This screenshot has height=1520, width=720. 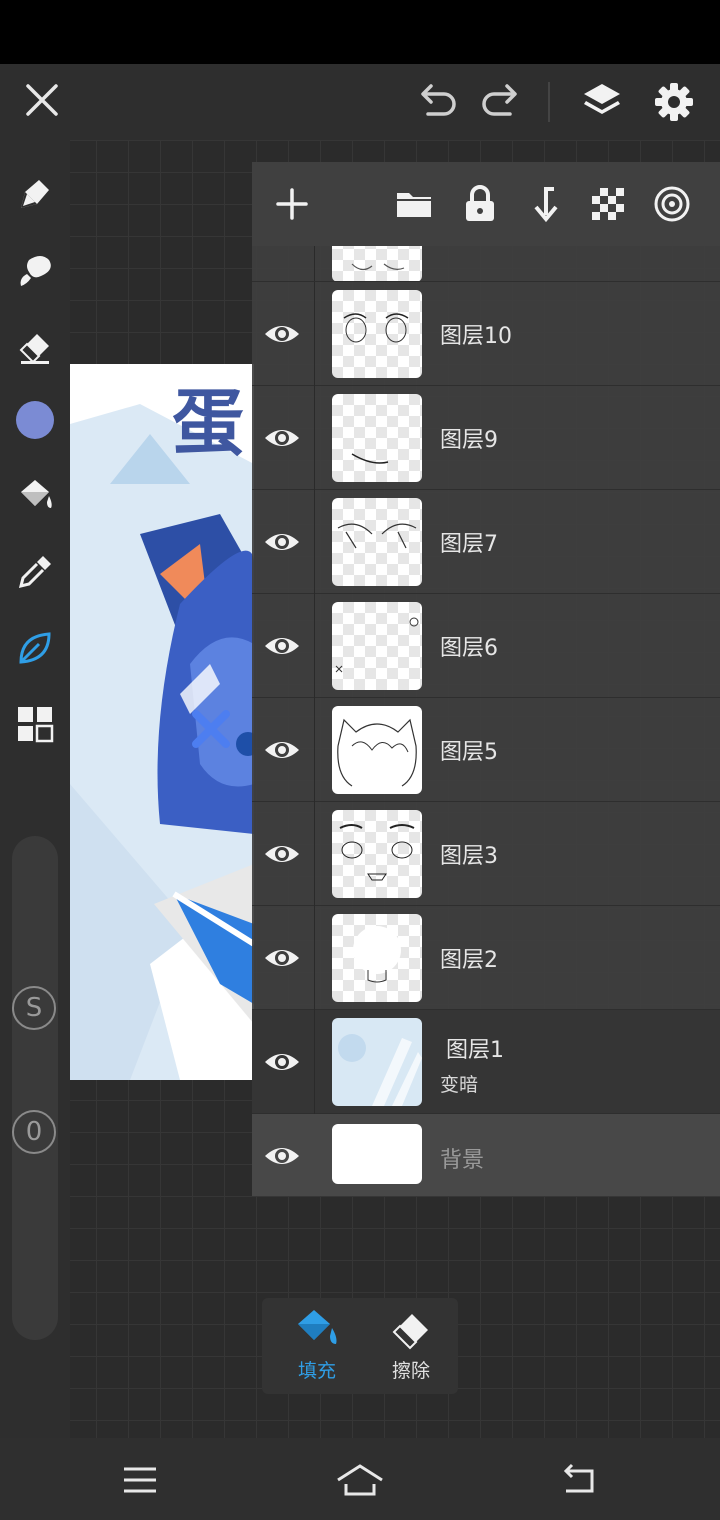 I want to click on brush-icon, so click(x=35, y=270).